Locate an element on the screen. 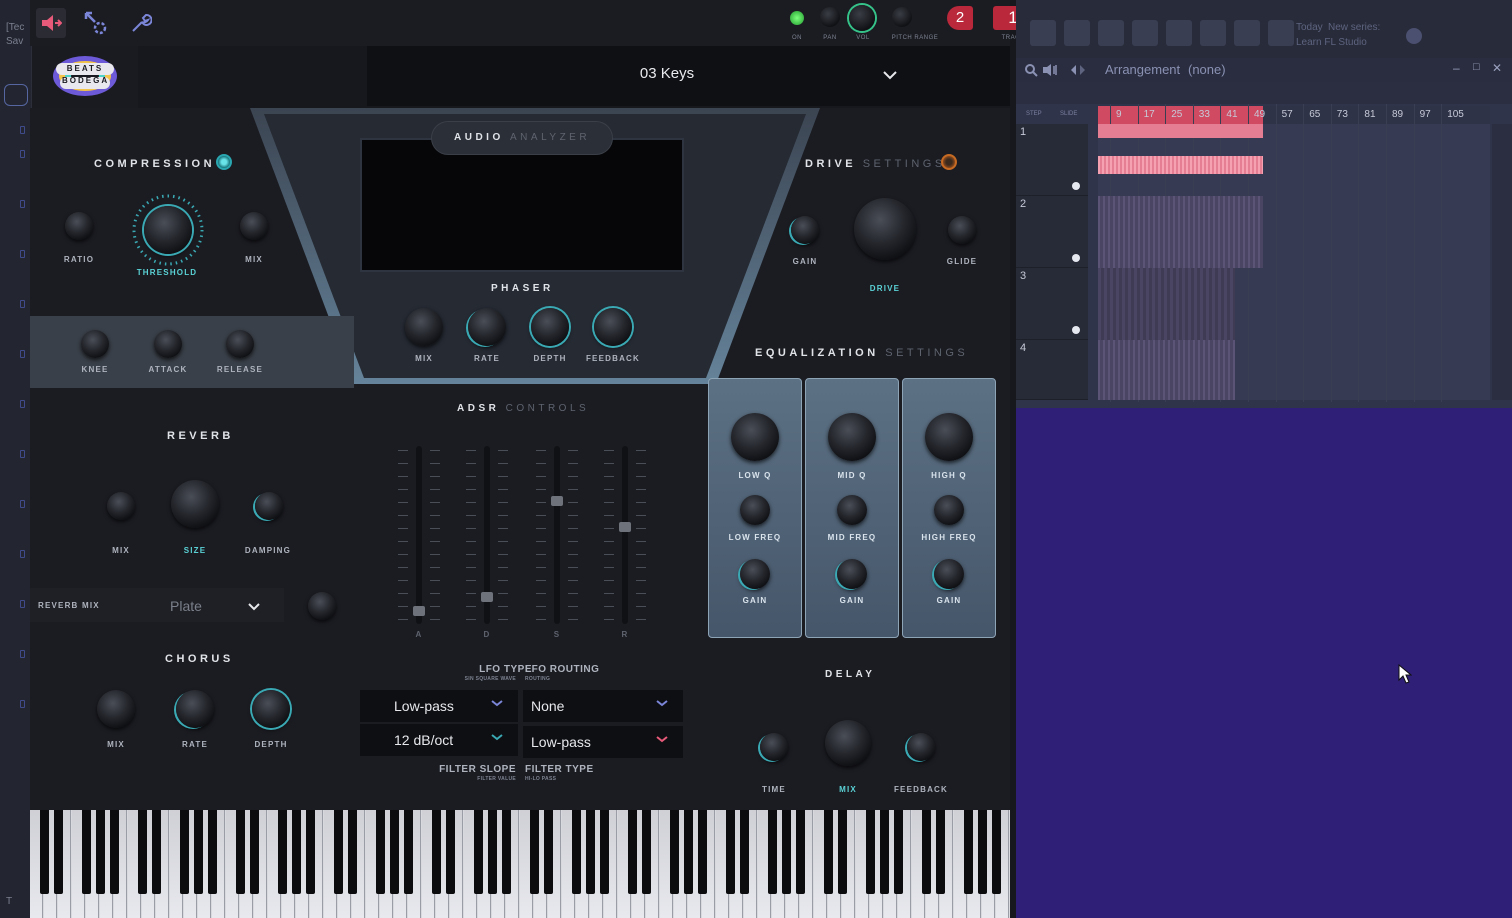 The width and height of the screenshot is (1512, 918). channel-rack-icon is located at coordinates (1111, 33).